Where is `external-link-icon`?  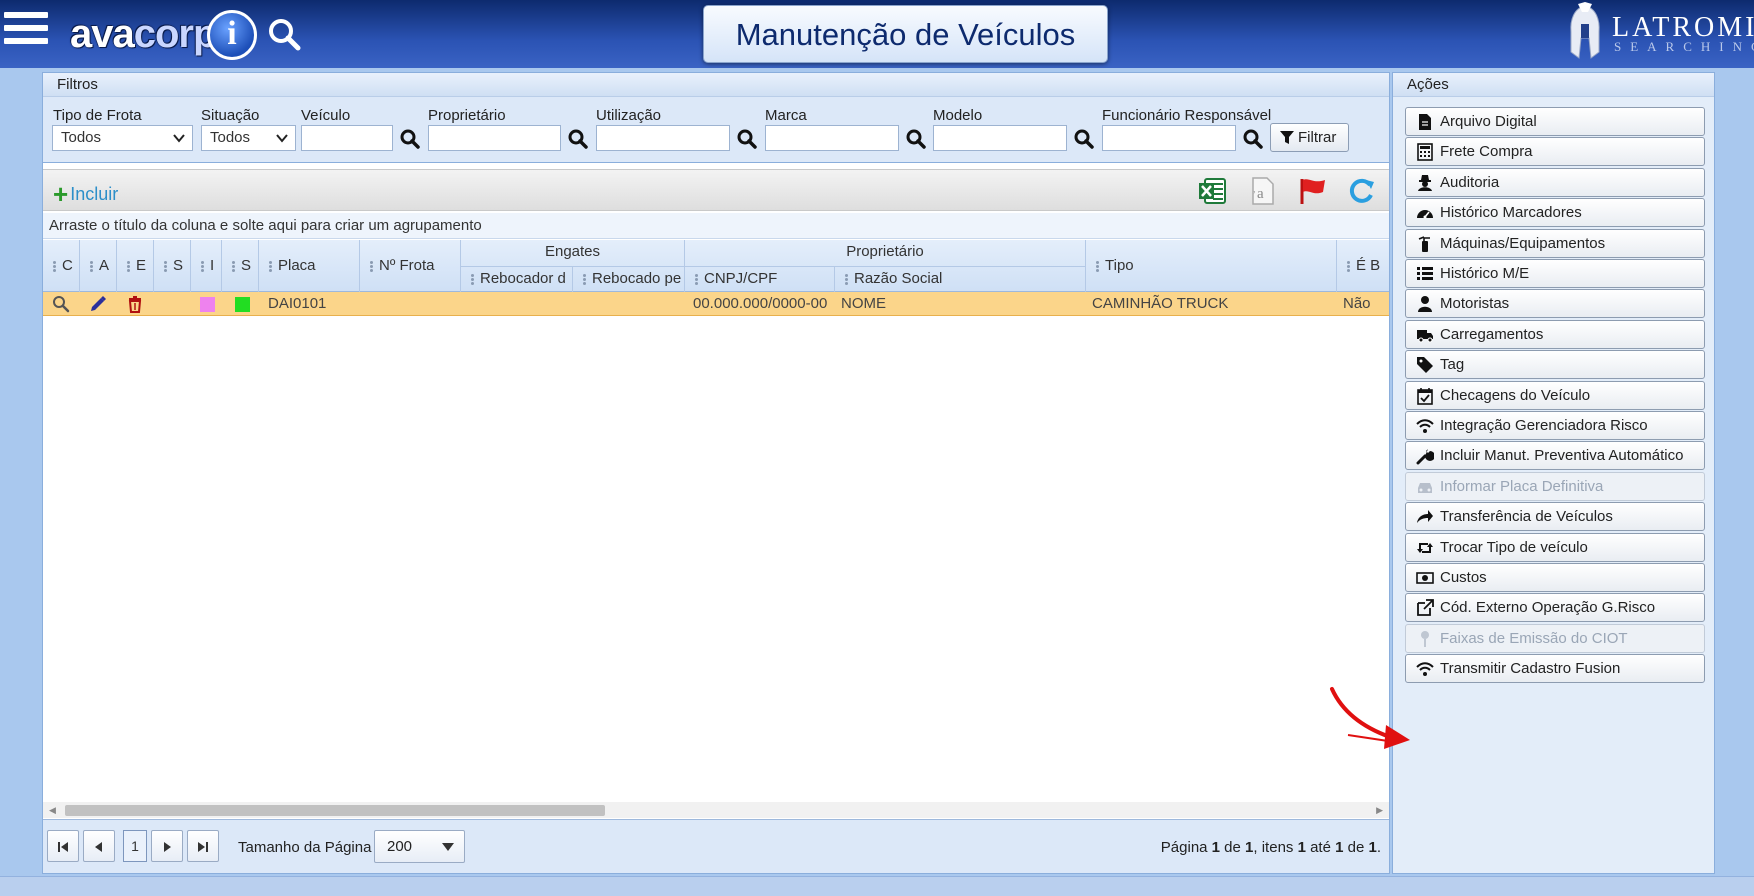
external-link-icon is located at coordinates (1425, 608).